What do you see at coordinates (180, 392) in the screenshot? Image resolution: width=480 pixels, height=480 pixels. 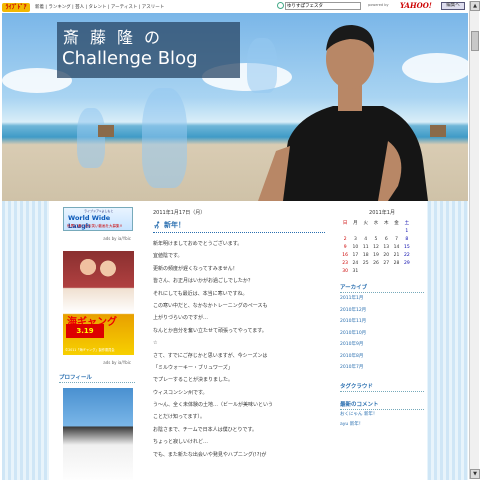 I see `post-body-line: ウィスコンシン州です。` at bounding box center [180, 392].